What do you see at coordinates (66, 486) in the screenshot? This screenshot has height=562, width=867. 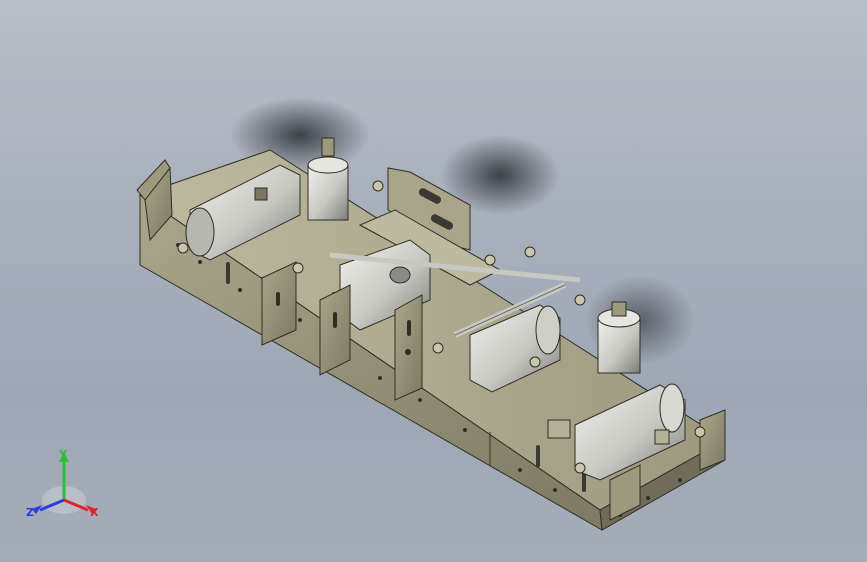 I see `axis-triad: Y X Z` at bounding box center [66, 486].